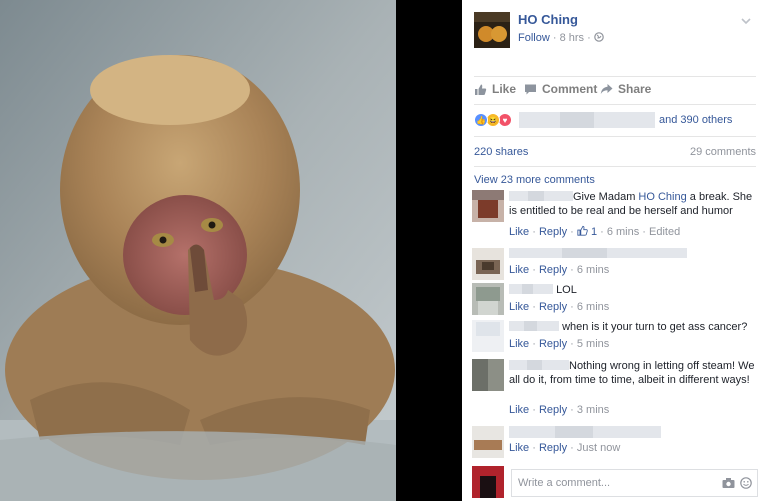 Image resolution: width=760 pixels, height=501 pixels. I want to click on comment-time: 3 mins, so click(593, 410).